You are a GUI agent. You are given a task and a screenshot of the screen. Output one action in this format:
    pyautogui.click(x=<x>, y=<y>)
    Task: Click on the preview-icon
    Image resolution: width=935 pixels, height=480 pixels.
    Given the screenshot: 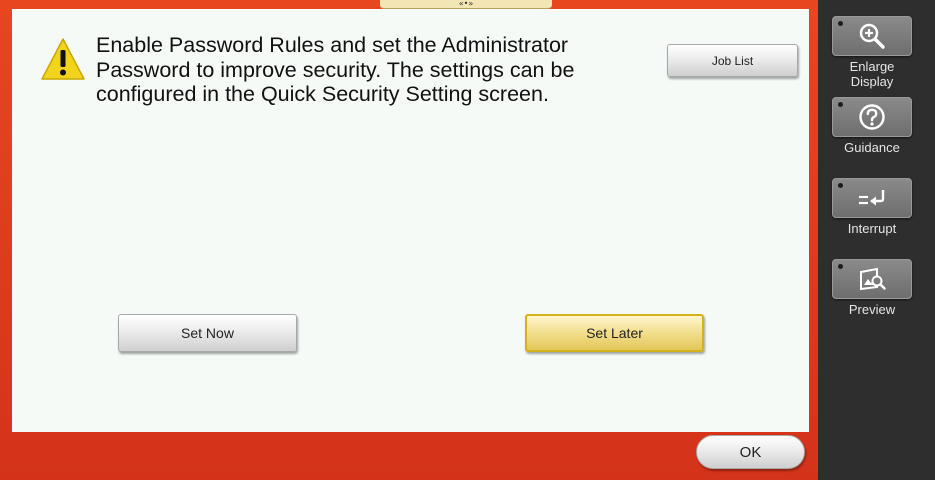 What is the action you would take?
    pyautogui.click(x=872, y=279)
    